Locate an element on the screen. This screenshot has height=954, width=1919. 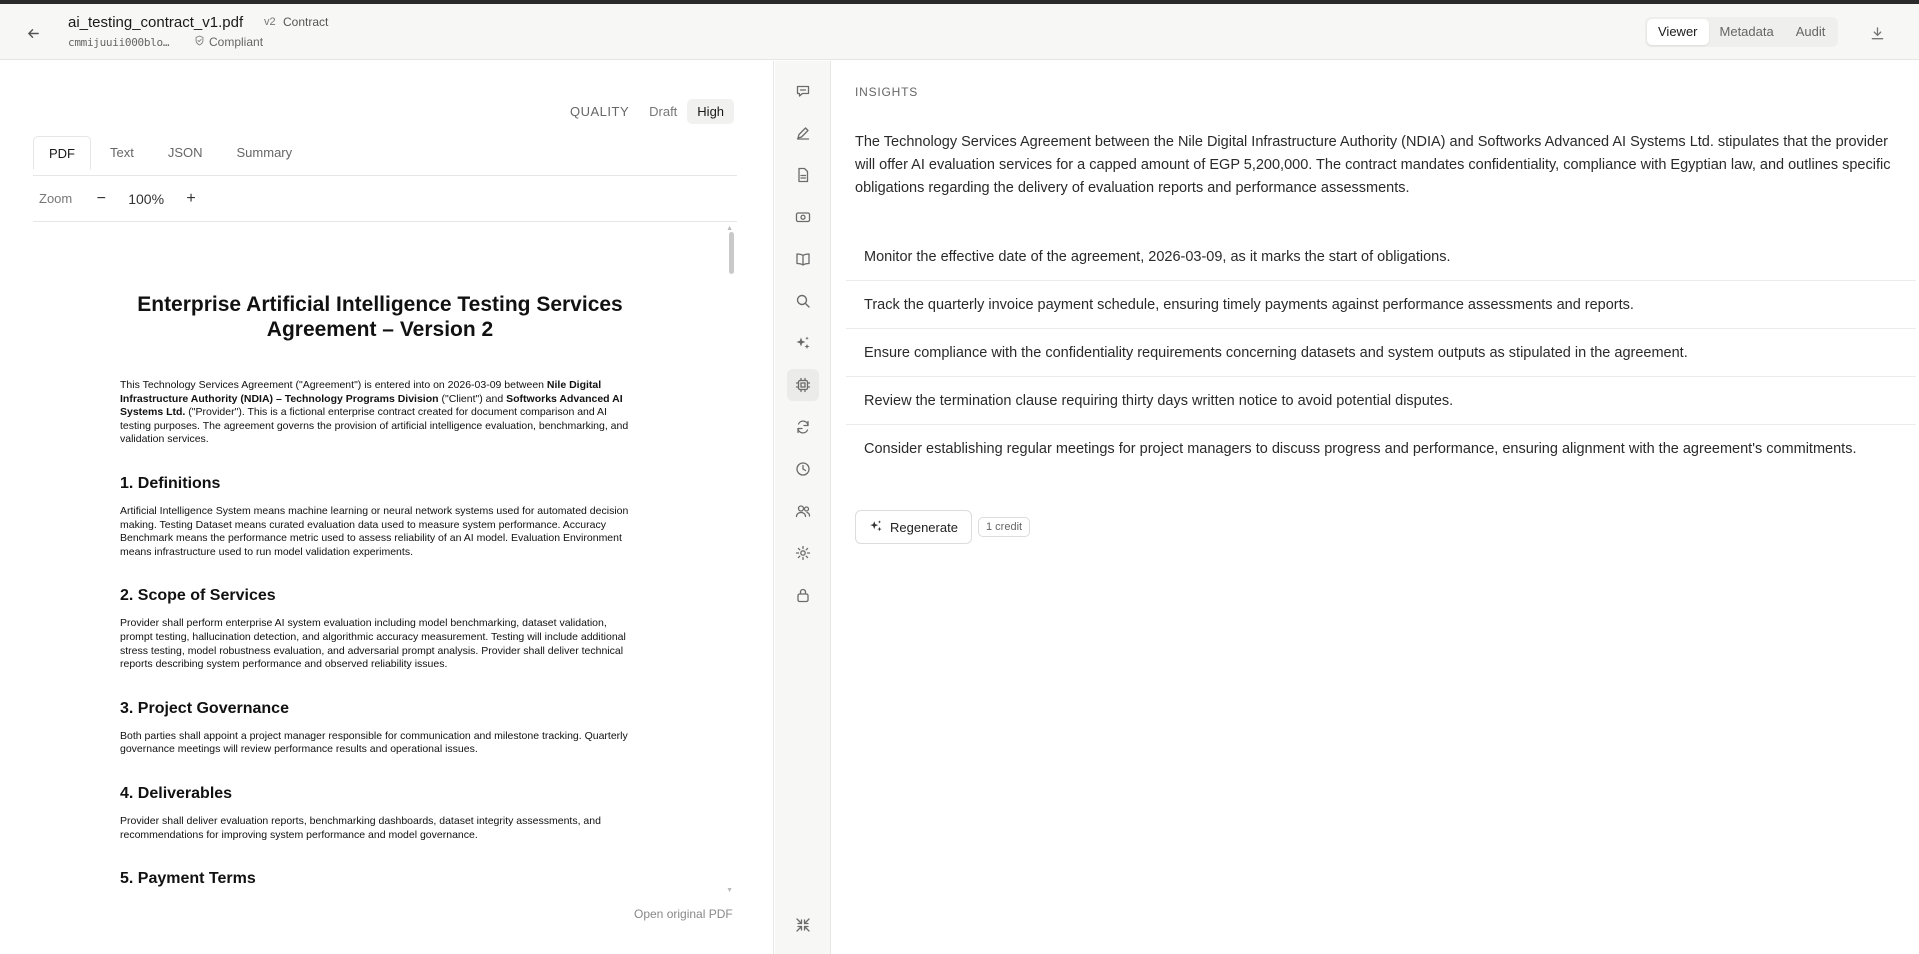
regenerate-button: Regenerate is located at coordinates (913, 527).